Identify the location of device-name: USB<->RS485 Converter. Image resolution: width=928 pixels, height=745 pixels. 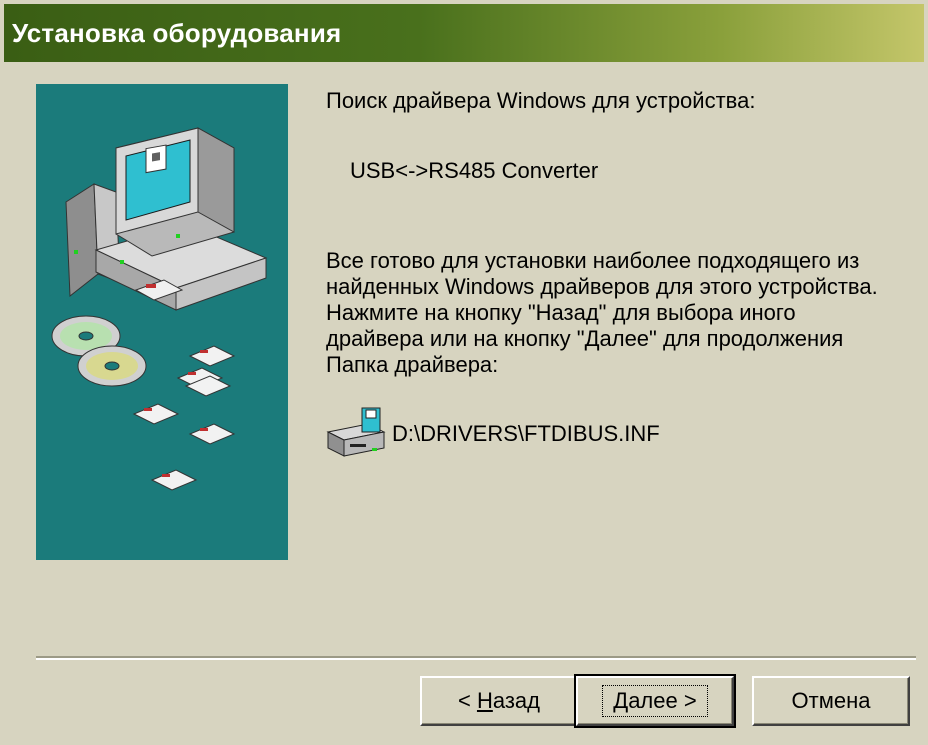
(474, 170).